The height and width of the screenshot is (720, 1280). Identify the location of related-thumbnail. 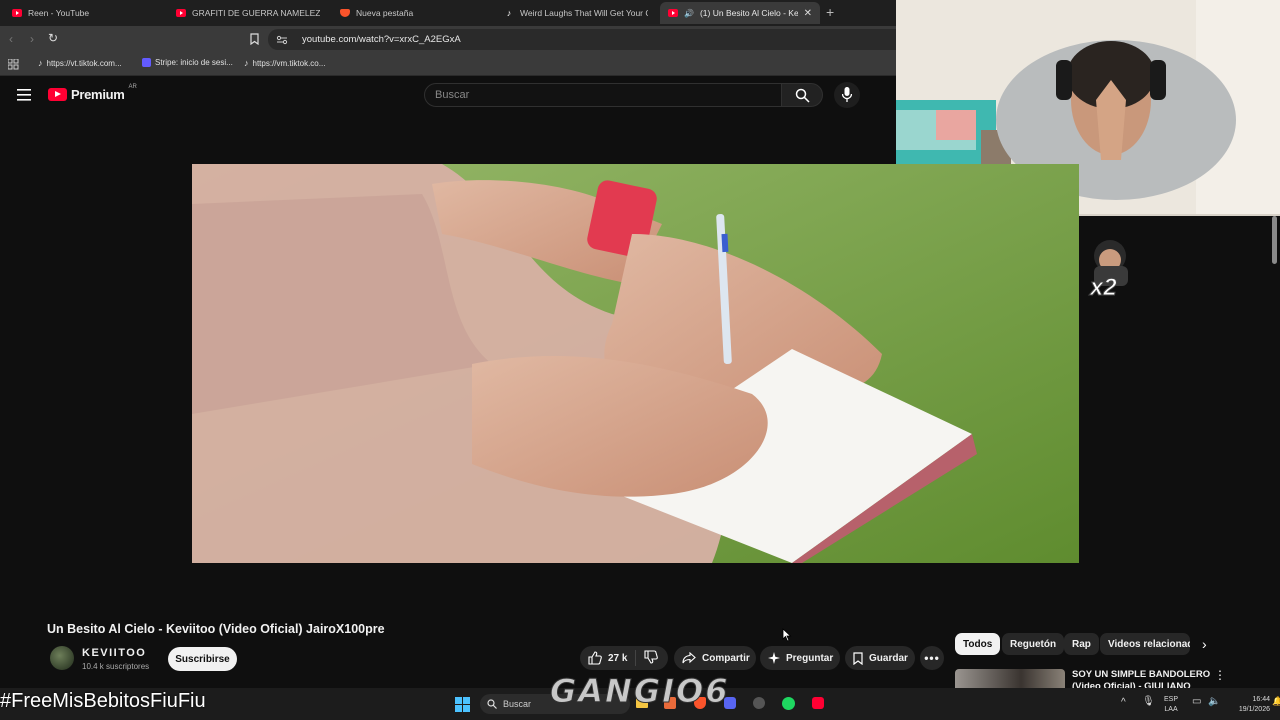
(1010, 679).